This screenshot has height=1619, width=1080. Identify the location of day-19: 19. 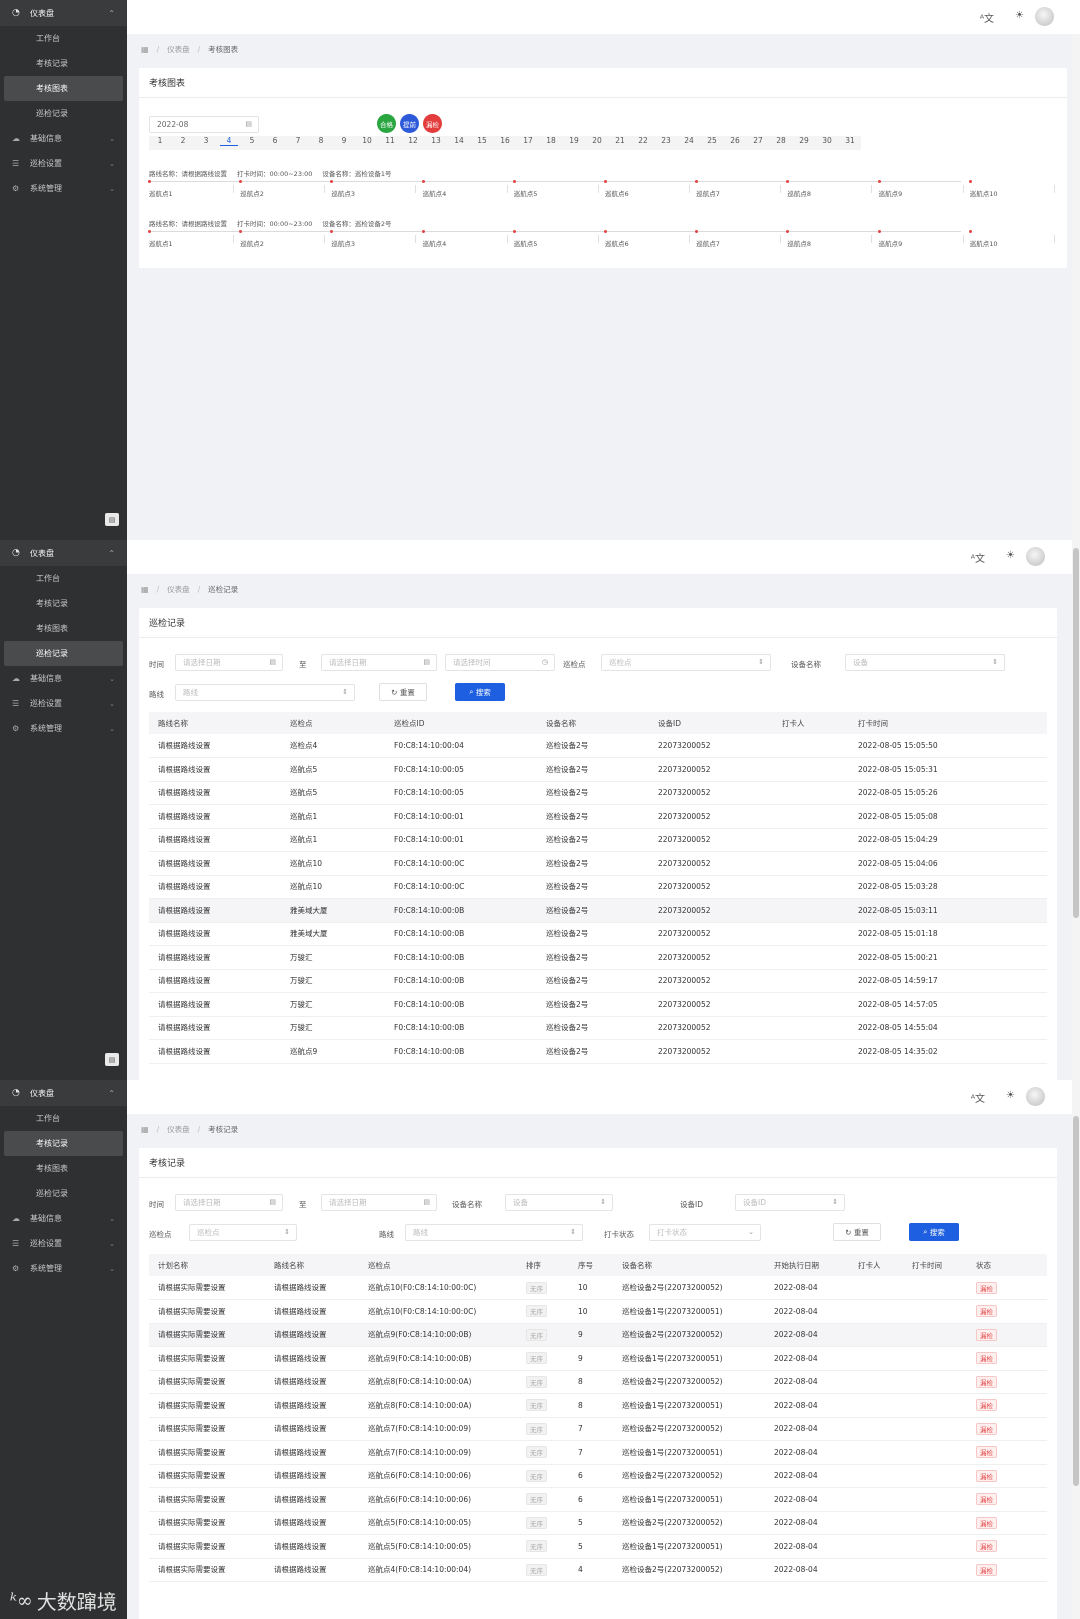
(574, 140).